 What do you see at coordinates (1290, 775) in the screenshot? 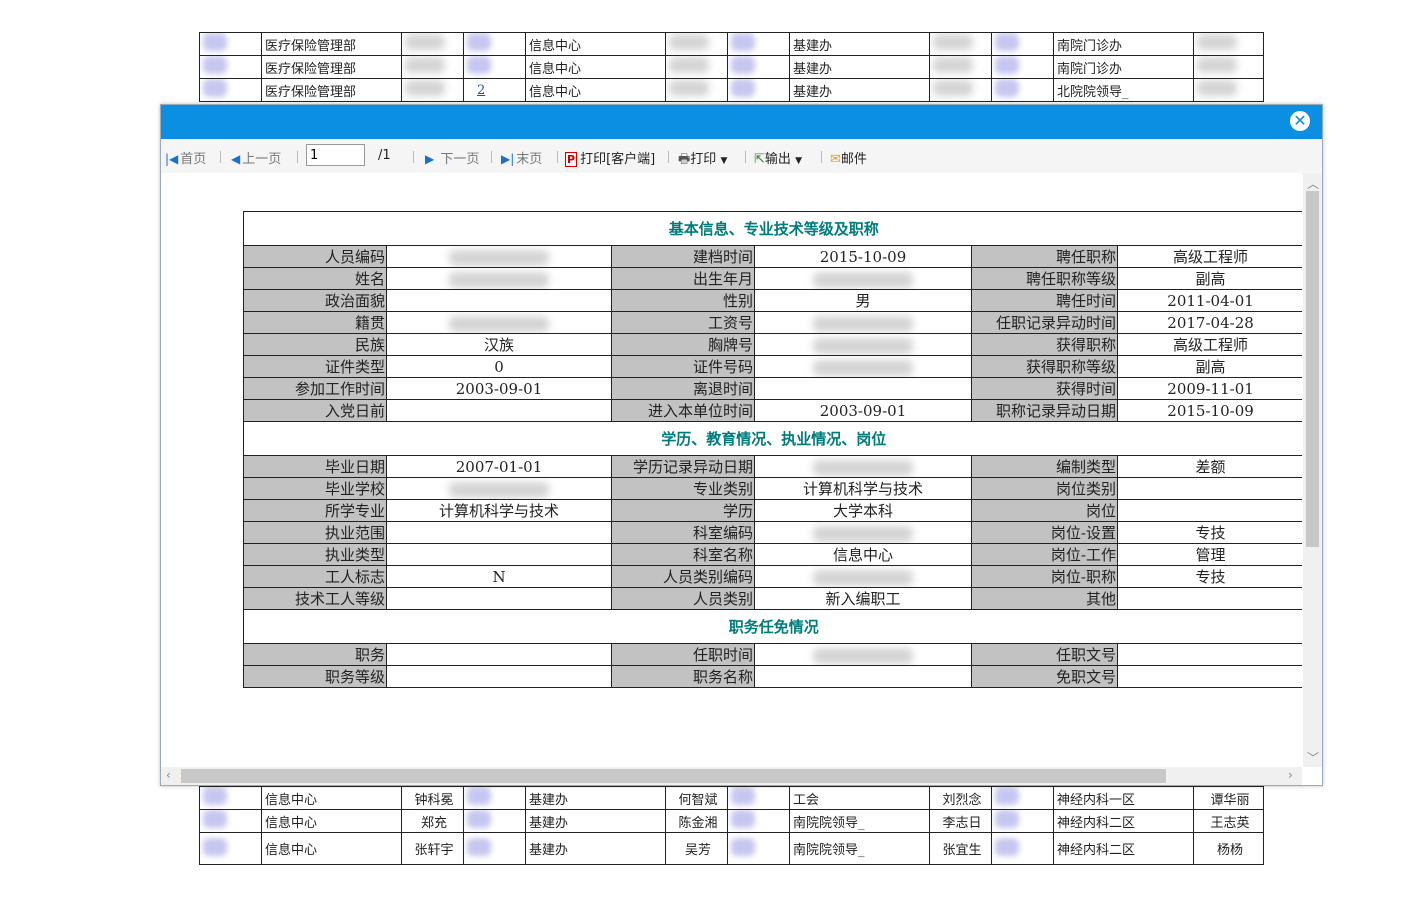
I see `scroll-right-icon: ›` at bounding box center [1290, 775].